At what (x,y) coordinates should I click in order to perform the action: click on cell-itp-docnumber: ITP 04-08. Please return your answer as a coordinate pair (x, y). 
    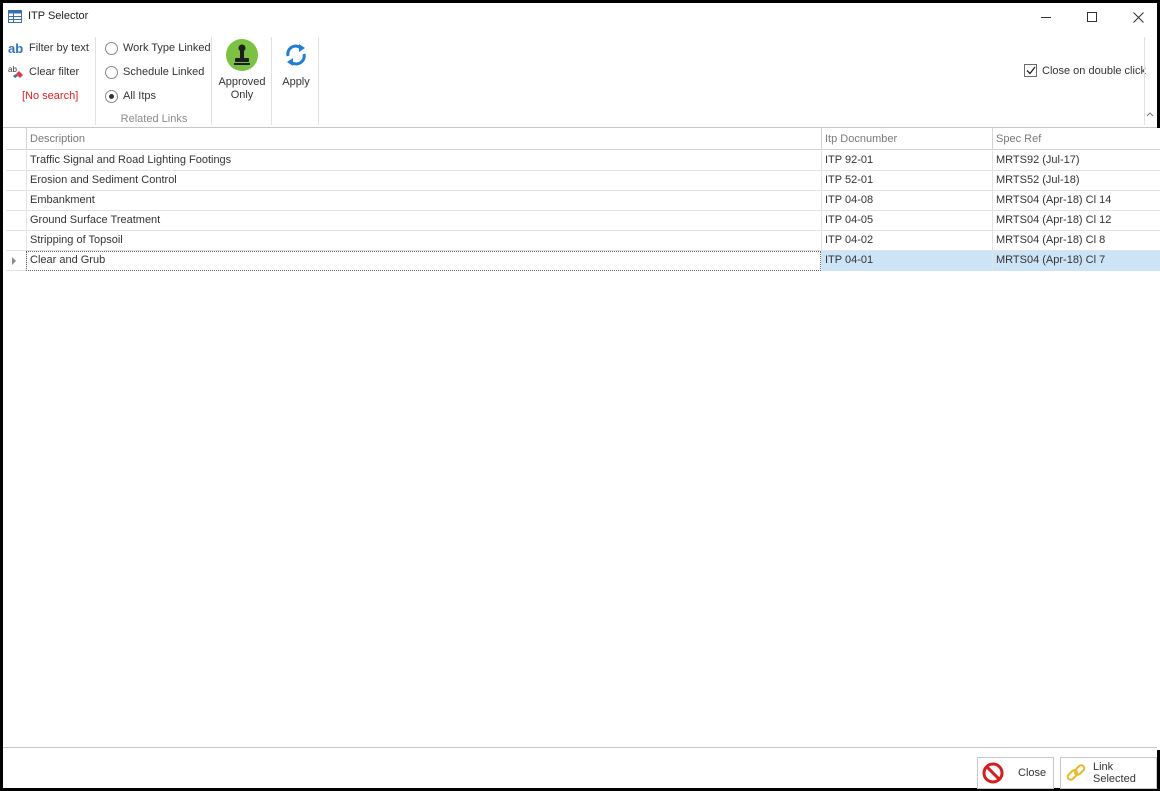
    Looking at the image, I should click on (906, 201).